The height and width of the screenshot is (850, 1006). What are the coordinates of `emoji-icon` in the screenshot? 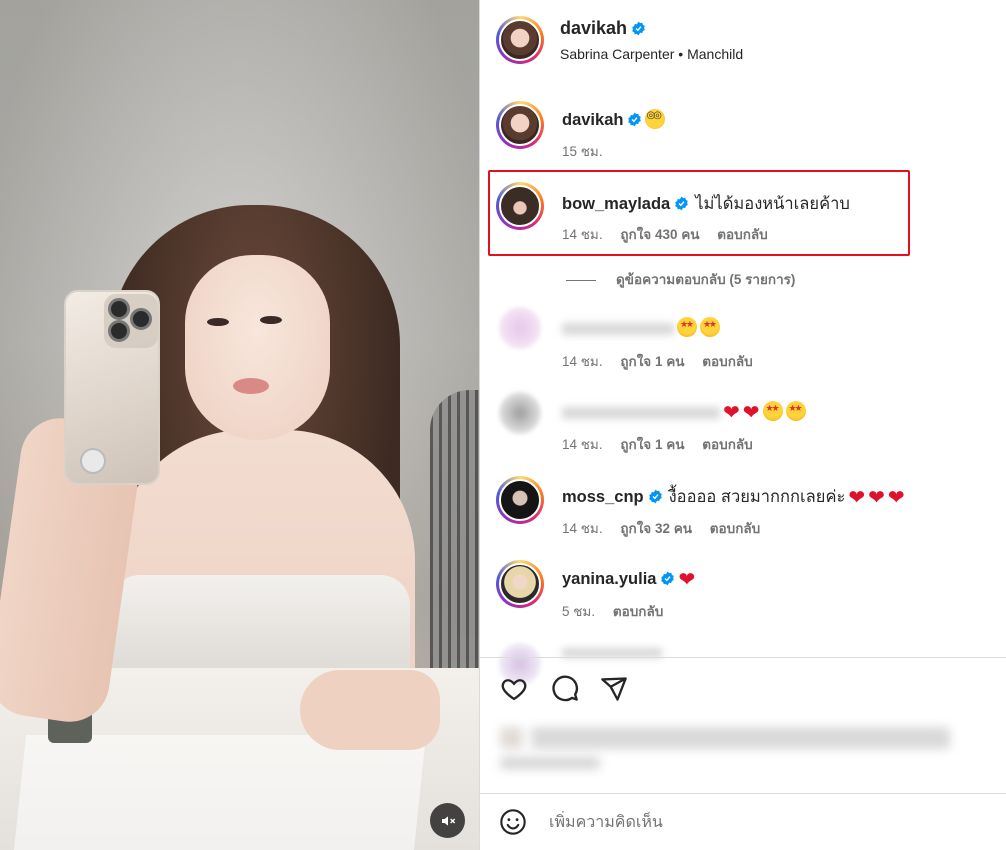 It's located at (513, 822).